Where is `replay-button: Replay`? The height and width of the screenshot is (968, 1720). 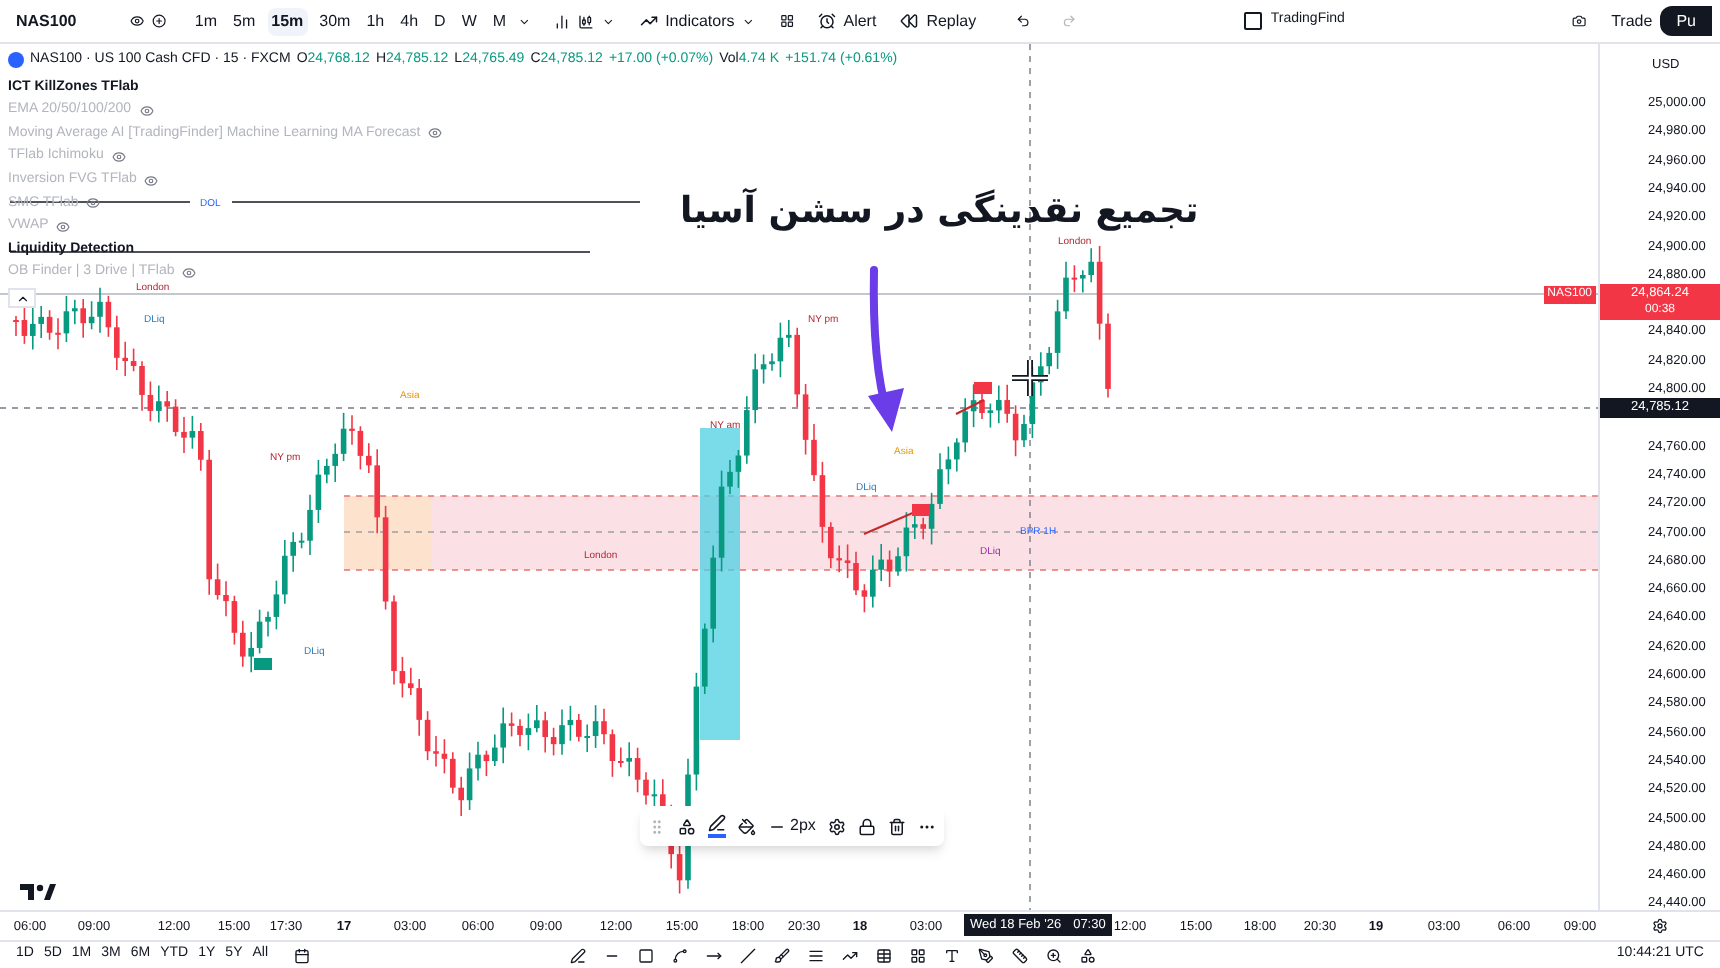 replay-button: Replay is located at coordinates (938, 21).